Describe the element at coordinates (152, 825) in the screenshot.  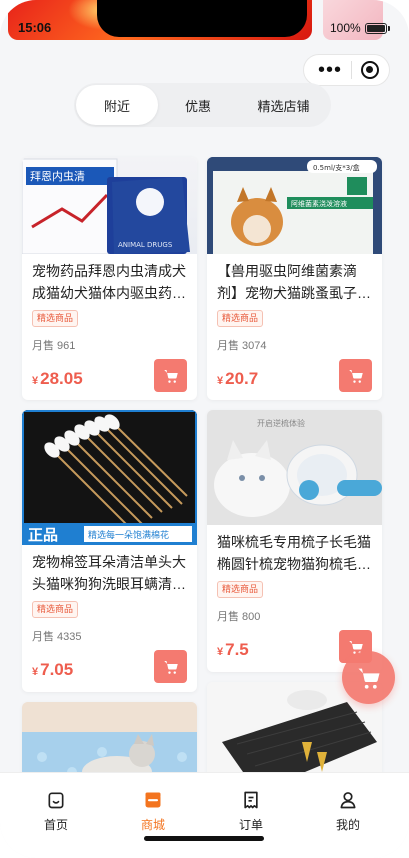
I see `nav-label: 商城` at that location.